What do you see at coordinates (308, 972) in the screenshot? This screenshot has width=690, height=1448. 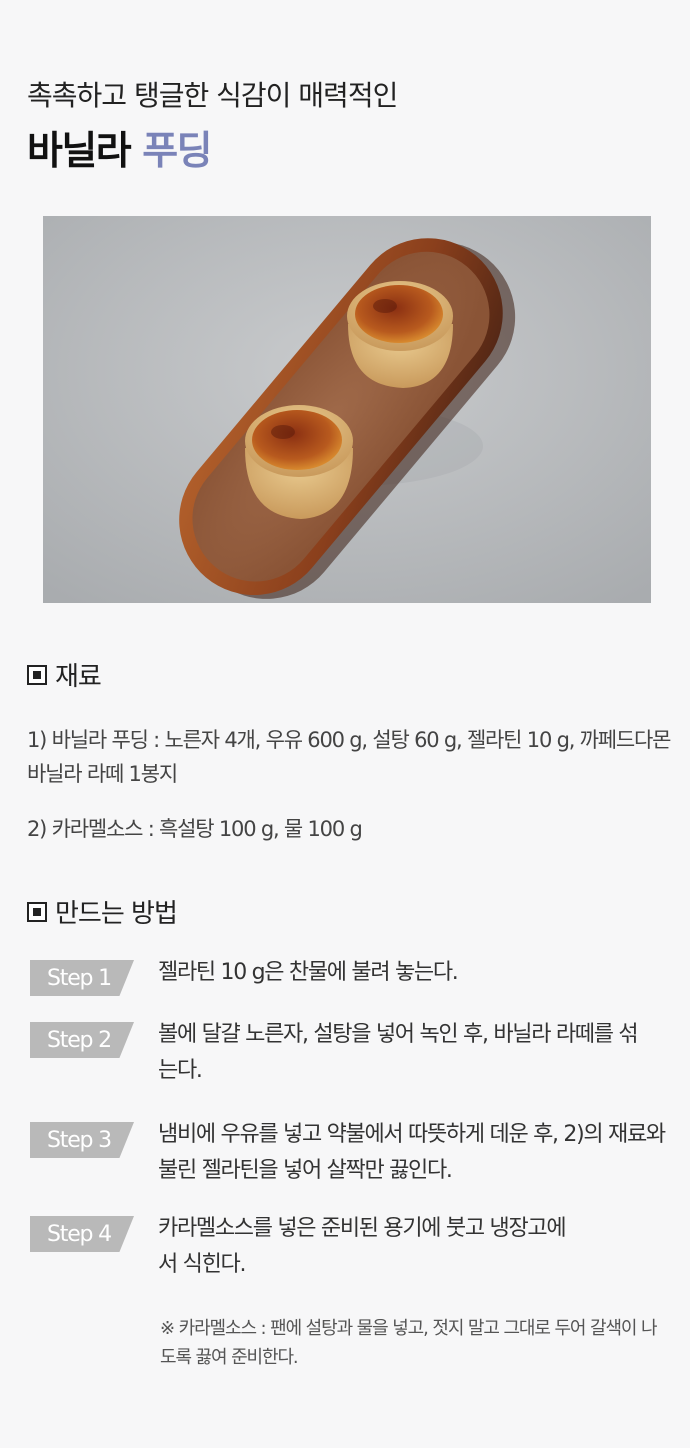 I see `step-text-1: 젤라틴 10 g은 찬물에 불려 놓는다.` at bounding box center [308, 972].